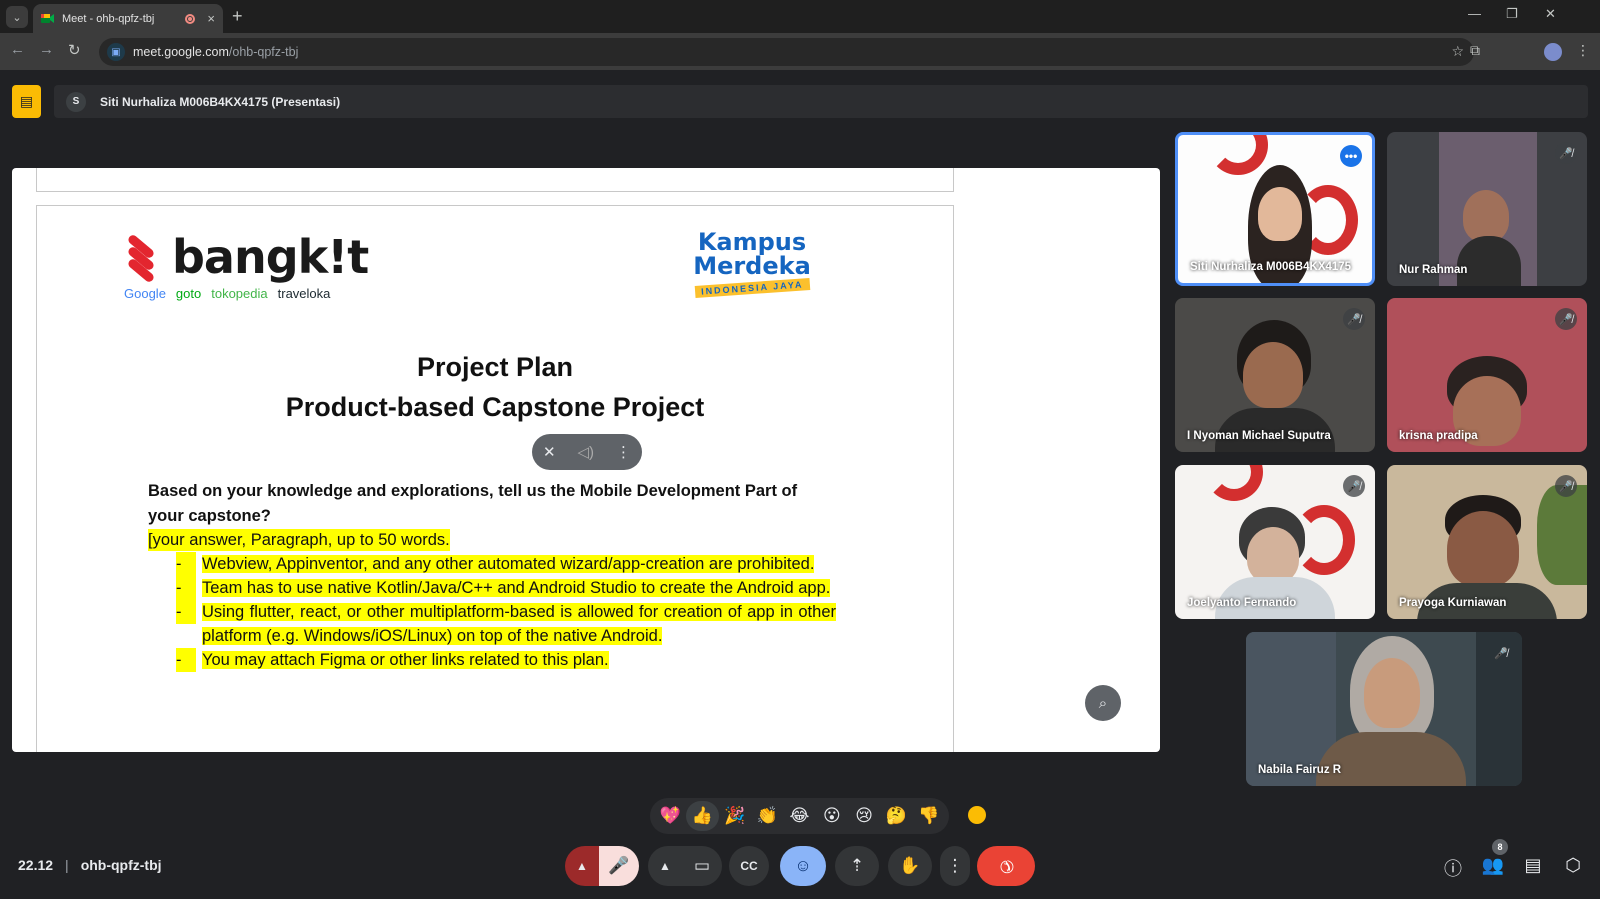  What do you see at coordinates (896, 816) in the screenshot?
I see `reaction-thinking-icon: 🤔` at bounding box center [896, 816].